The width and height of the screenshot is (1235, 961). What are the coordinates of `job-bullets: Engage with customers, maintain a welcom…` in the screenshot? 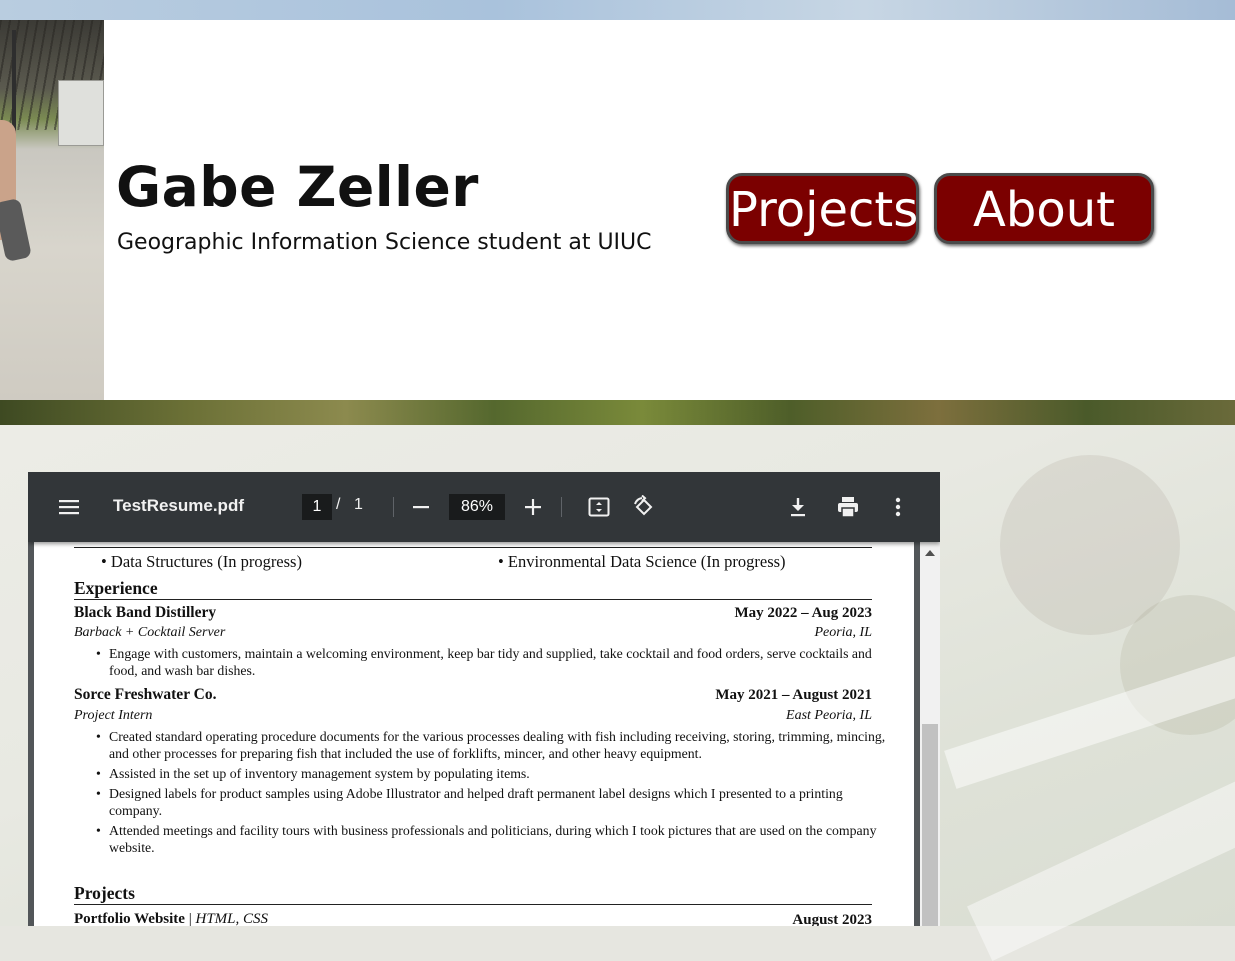 It's located at (490, 663).